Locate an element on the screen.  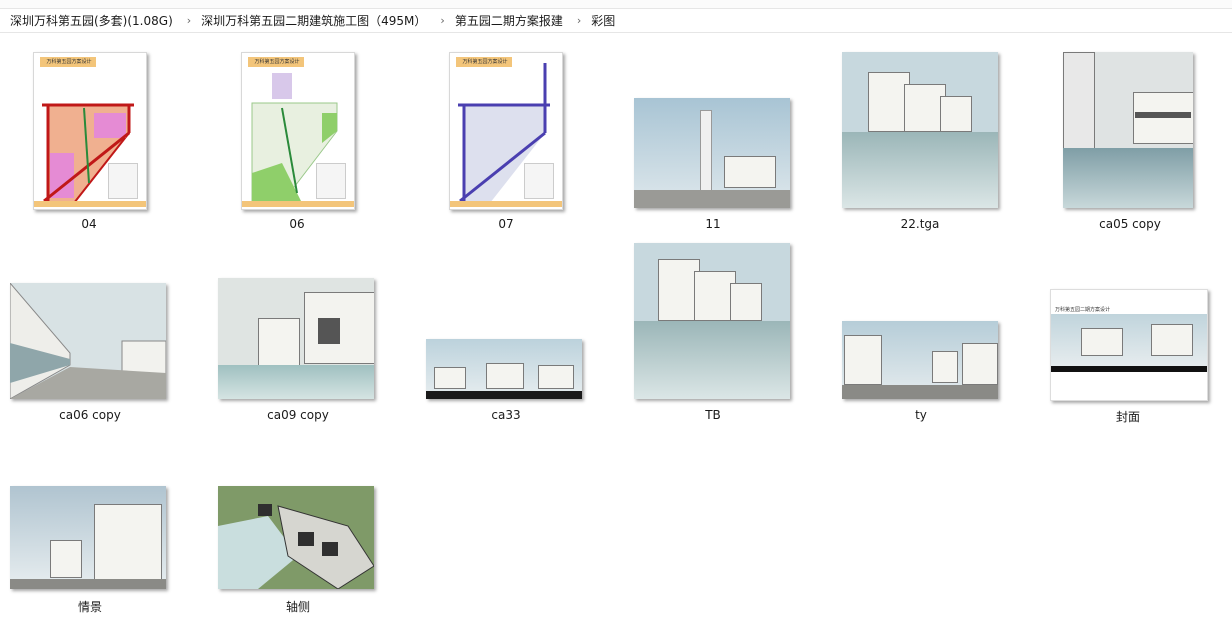
cover-band is located at coordinates (1129, 369).